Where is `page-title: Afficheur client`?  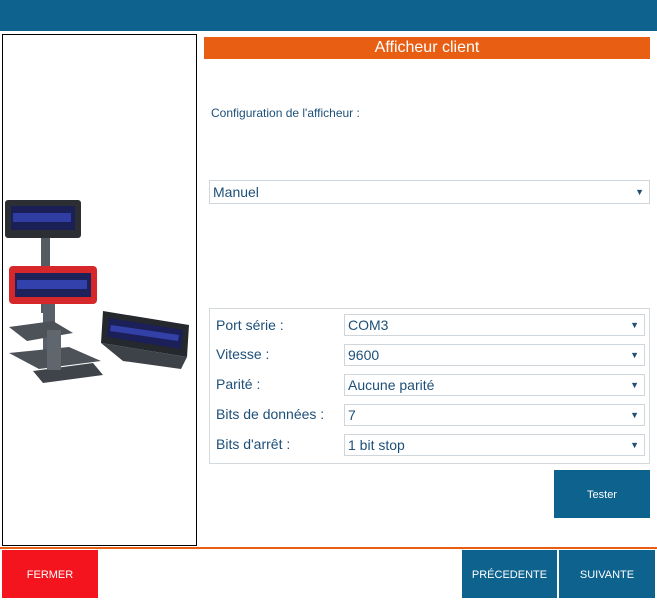 page-title: Afficheur client is located at coordinates (427, 48).